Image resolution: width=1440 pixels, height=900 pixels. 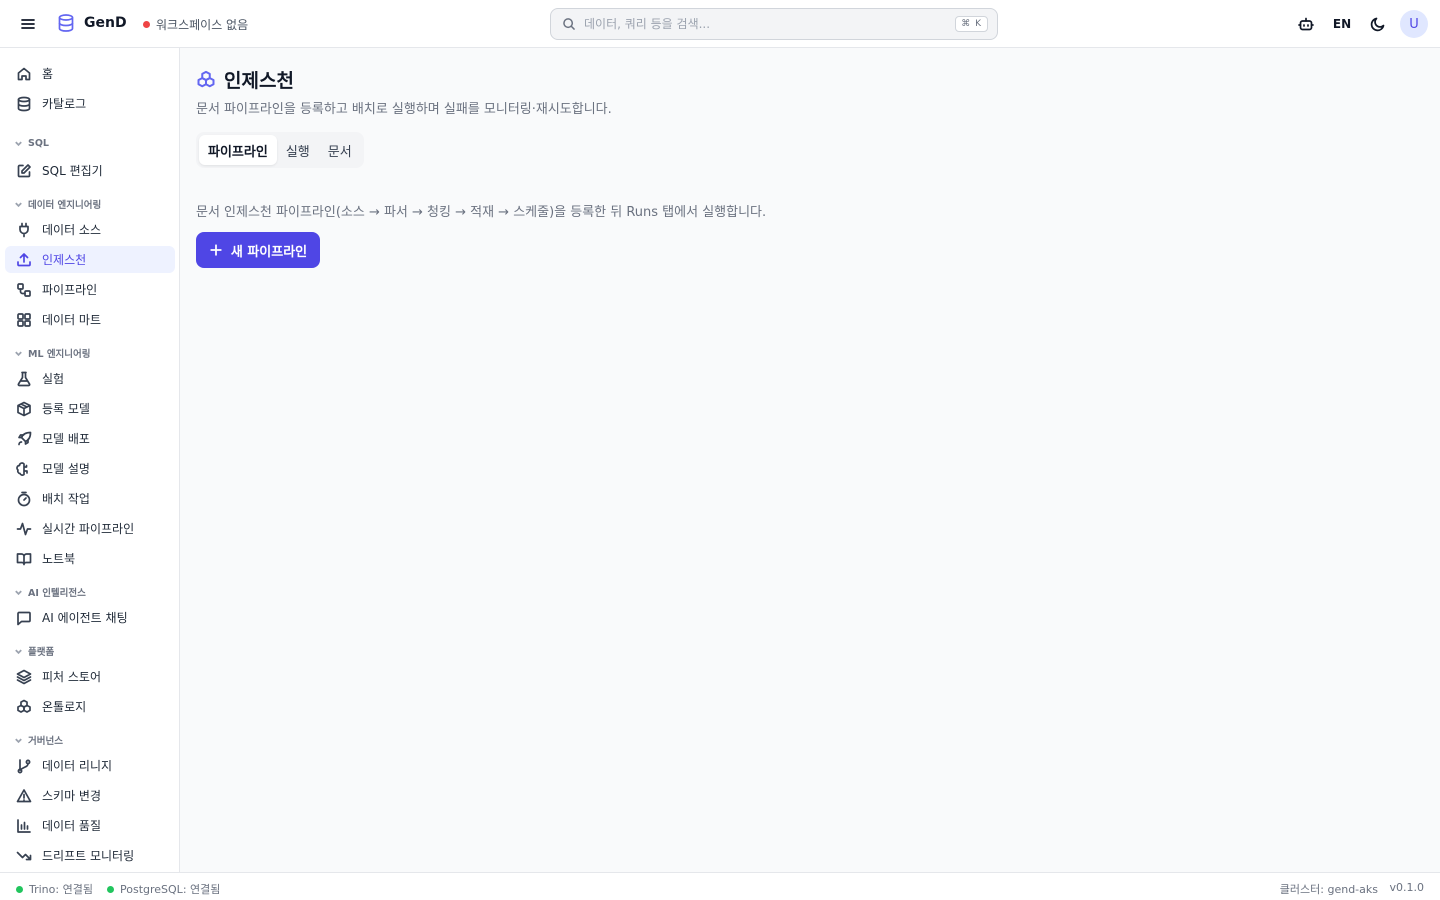 What do you see at coordinates (340, 150) in the screenshot?
I see `tab-documents: 문서` at bounding box center [340, 150].